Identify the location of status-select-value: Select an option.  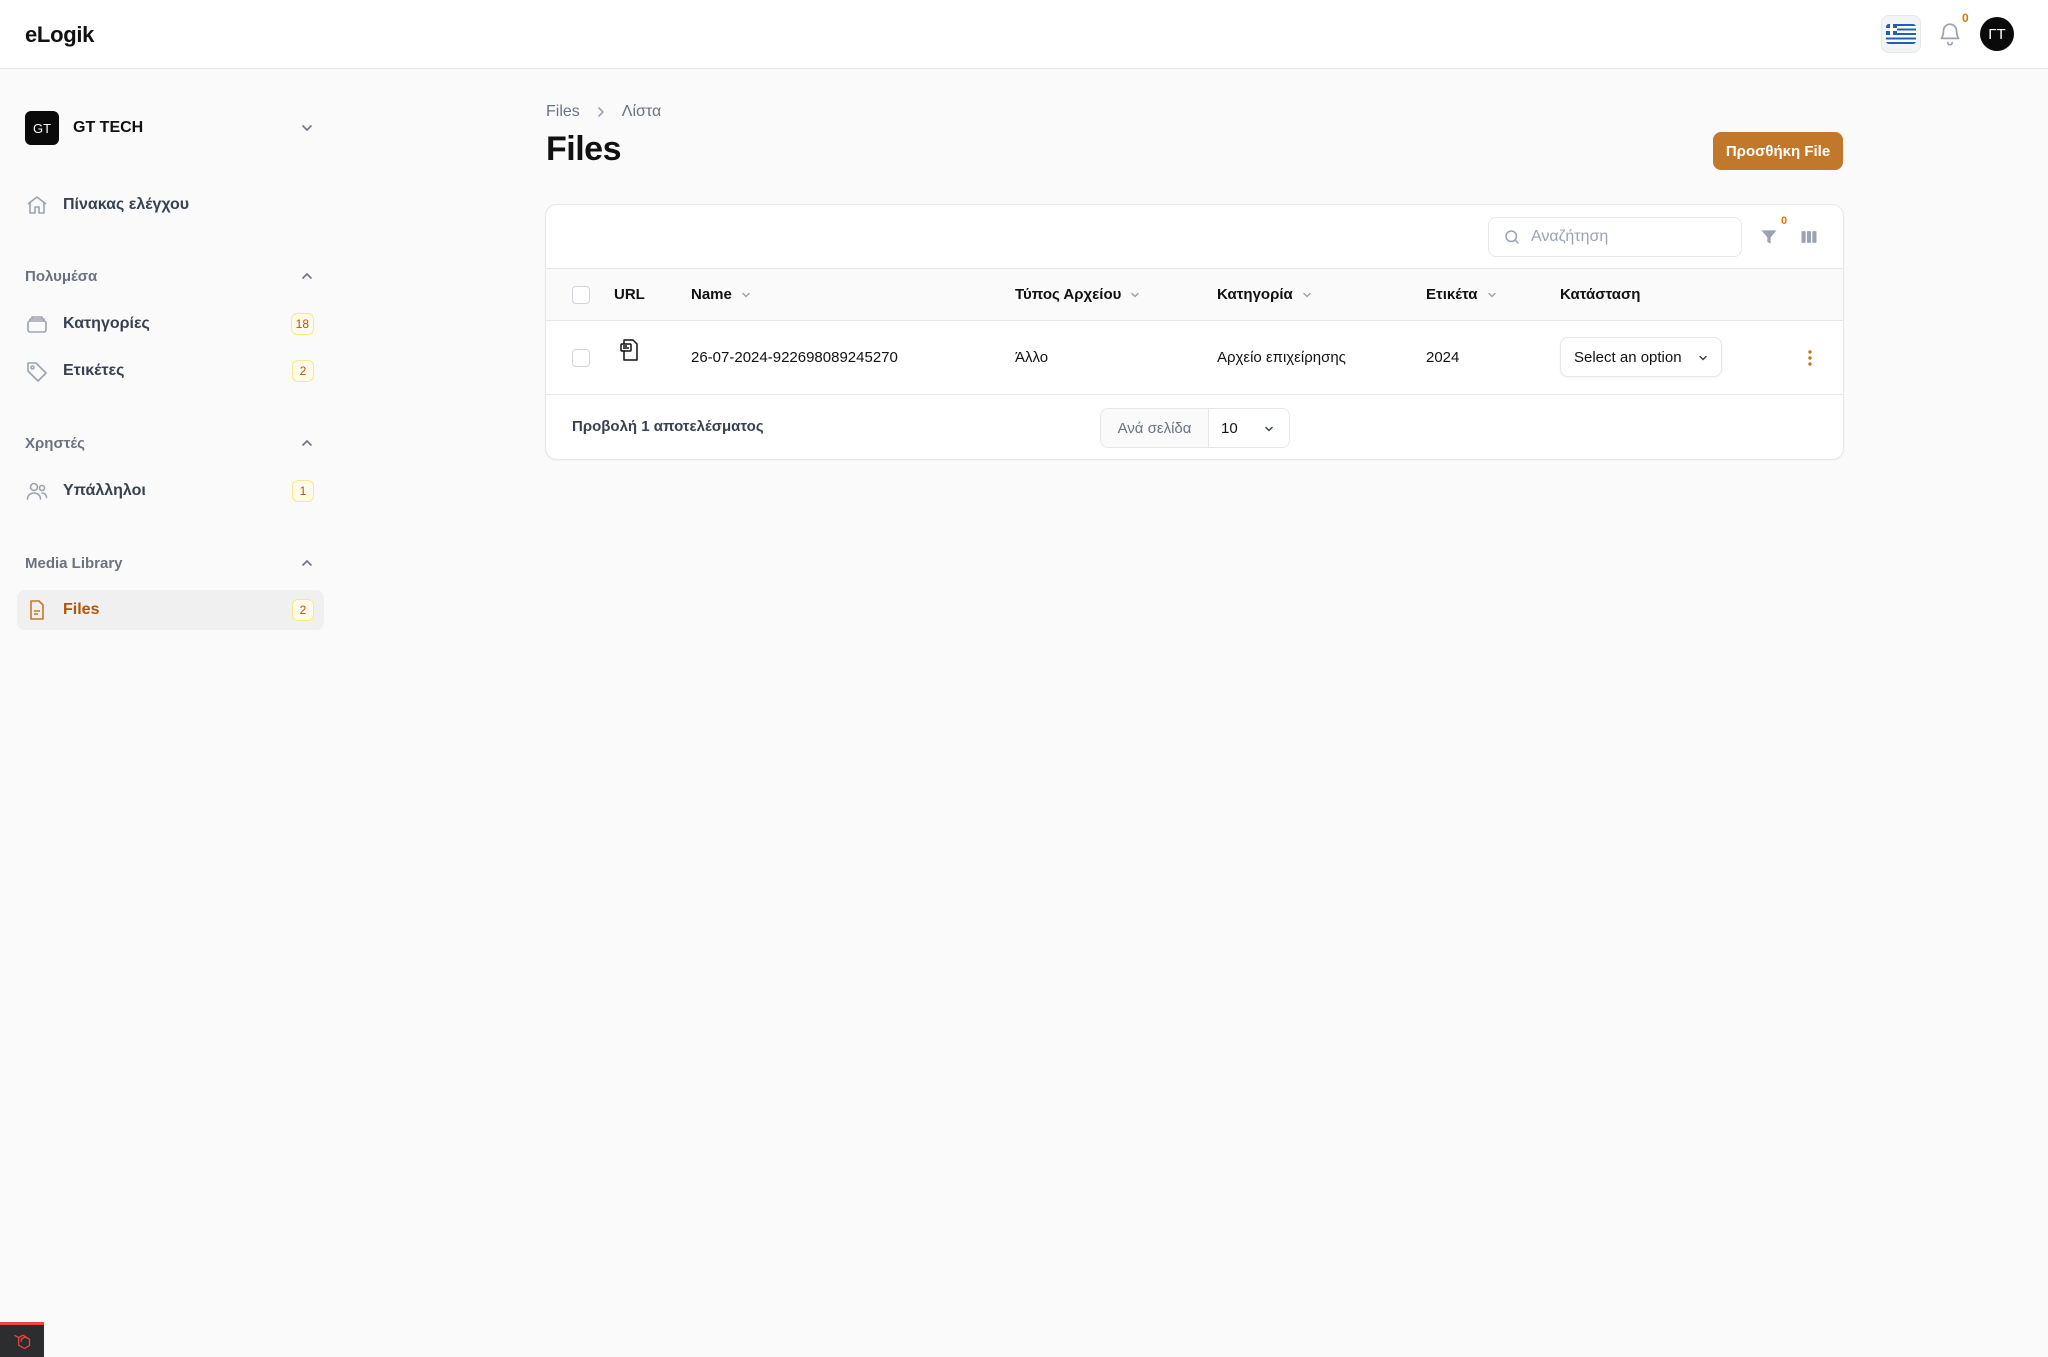
(1628, 357).